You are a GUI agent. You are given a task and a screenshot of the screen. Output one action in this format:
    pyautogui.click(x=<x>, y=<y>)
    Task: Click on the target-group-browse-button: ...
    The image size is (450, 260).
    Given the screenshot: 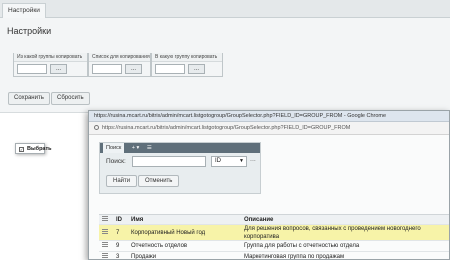 What is the action you would take?
    pyautogui.click(x=196, y=69)
    